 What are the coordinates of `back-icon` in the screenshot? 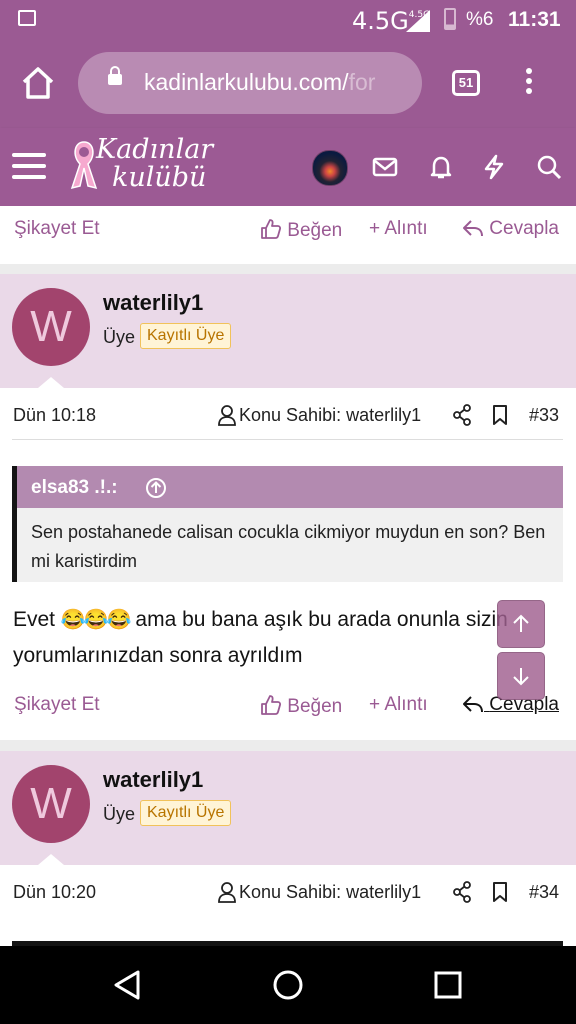 It's located at (127, 985).